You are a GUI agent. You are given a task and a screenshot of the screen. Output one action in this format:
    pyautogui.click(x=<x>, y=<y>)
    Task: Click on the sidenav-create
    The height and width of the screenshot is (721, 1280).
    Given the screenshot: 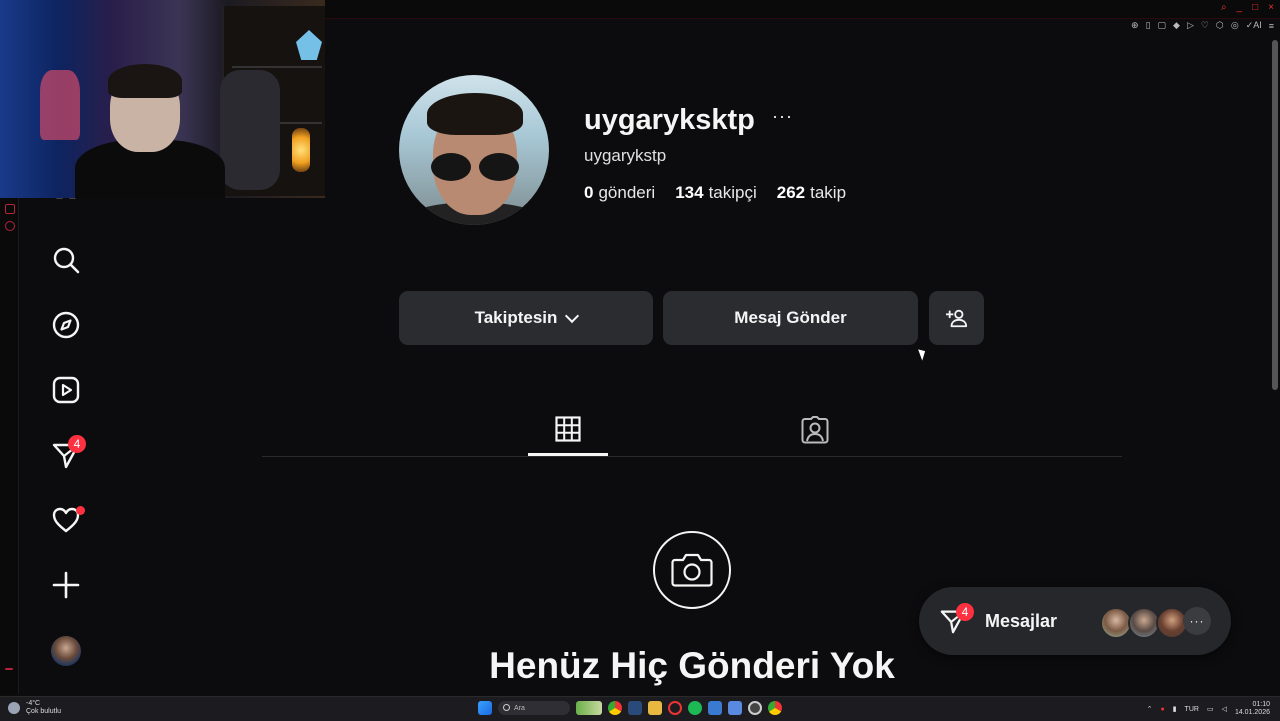 What is the action you would take?
    pyautogui.click(x=66, y=585)
    